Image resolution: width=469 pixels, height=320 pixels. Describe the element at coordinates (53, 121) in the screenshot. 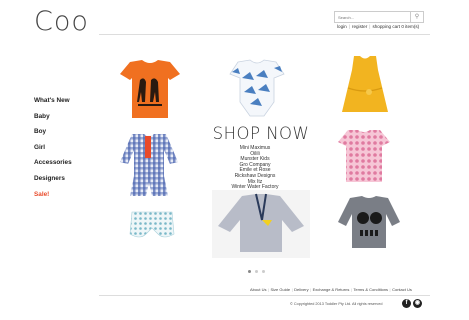

I see `nav-baby: Baby` at that location.